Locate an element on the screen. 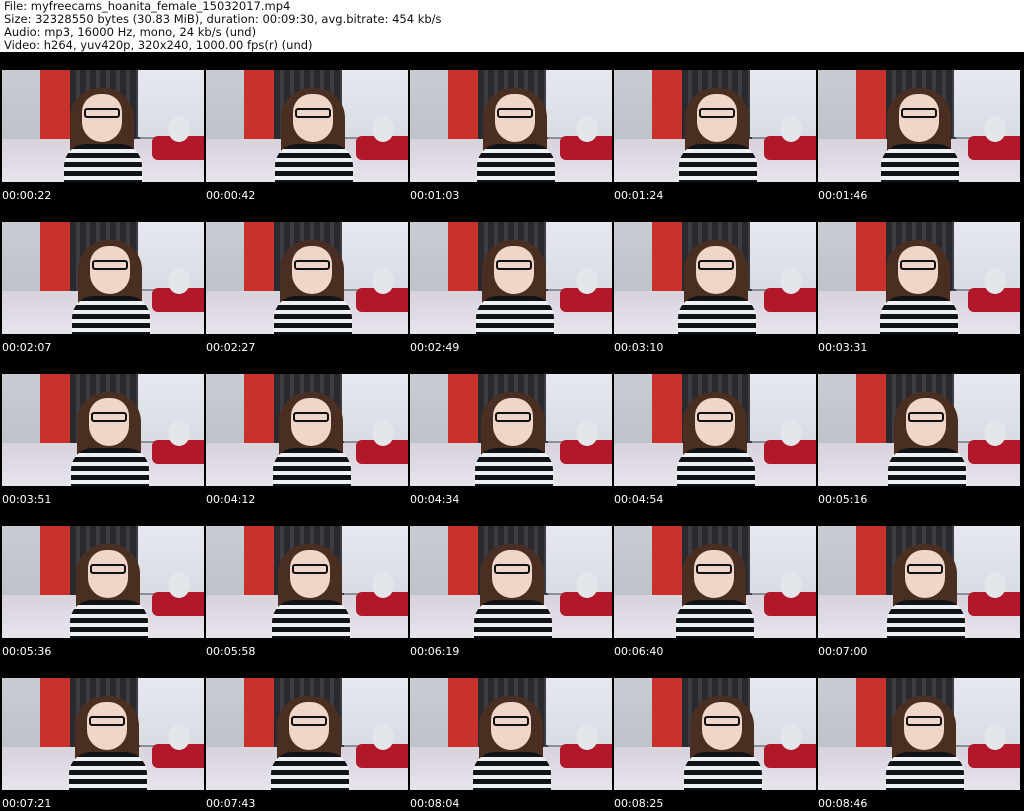  thumbnail-cell: 00:02:27 is located at coordinates (306, 280).